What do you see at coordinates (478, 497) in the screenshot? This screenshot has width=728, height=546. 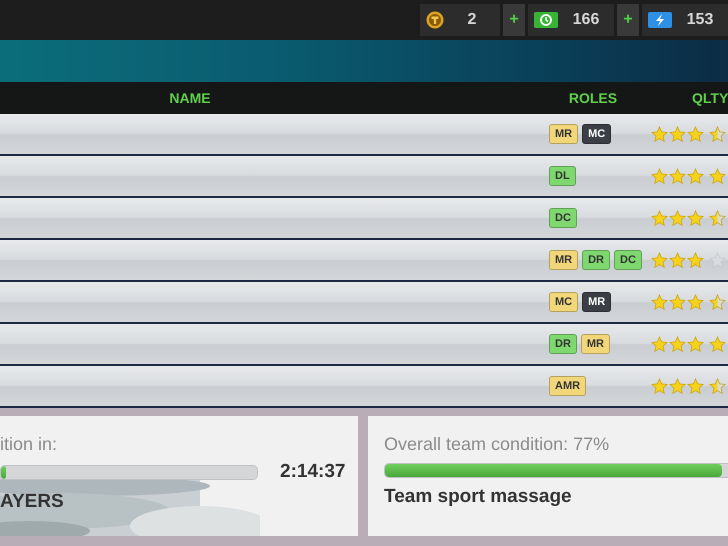 I see `massage-action: Team sport massage` at bounding box center [478, 497].